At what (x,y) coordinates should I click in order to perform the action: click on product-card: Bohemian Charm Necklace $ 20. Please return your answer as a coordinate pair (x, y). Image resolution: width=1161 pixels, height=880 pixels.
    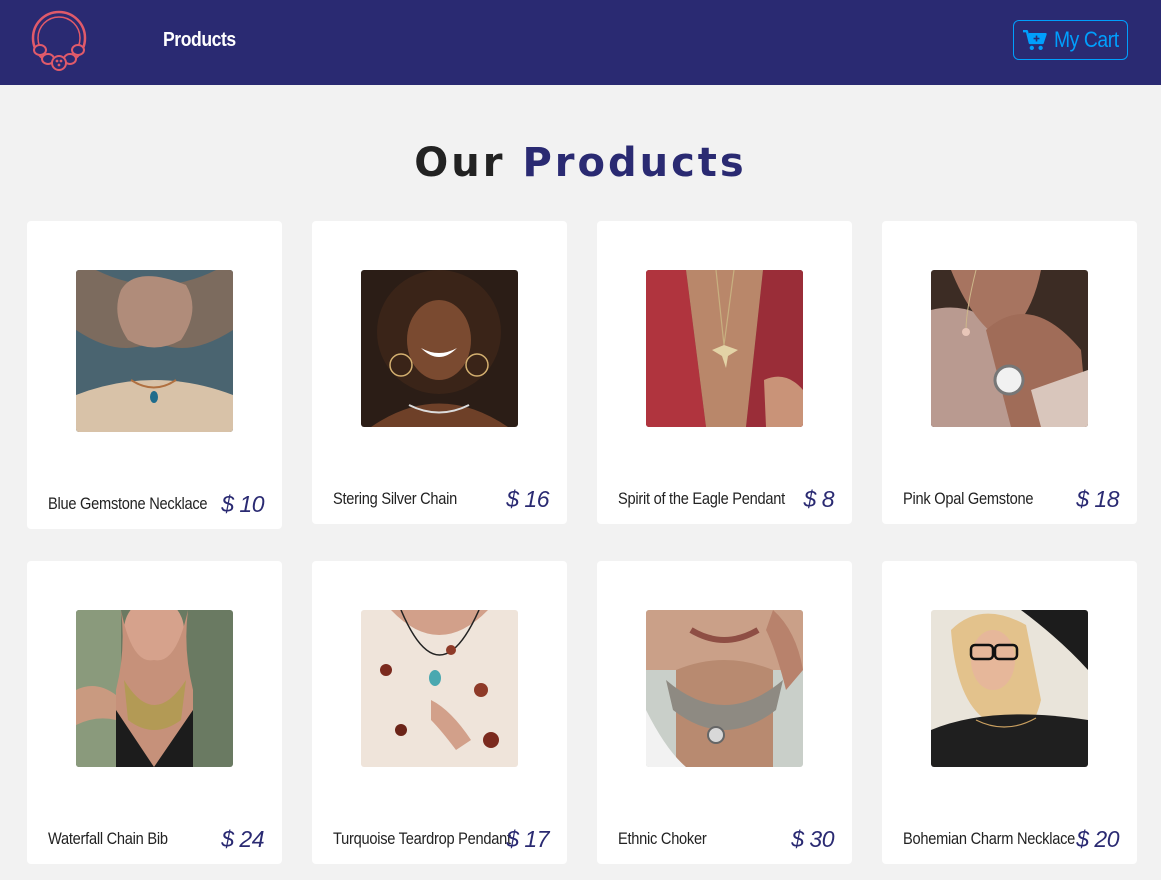
    Looking at the image, I should click on (1009, 712).